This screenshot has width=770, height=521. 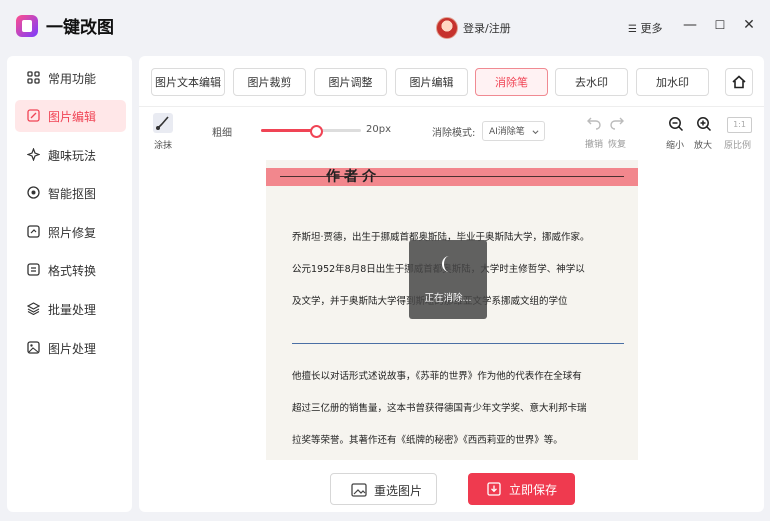 I want to click on menu-icon: ☰, so click(x=632, y=29).